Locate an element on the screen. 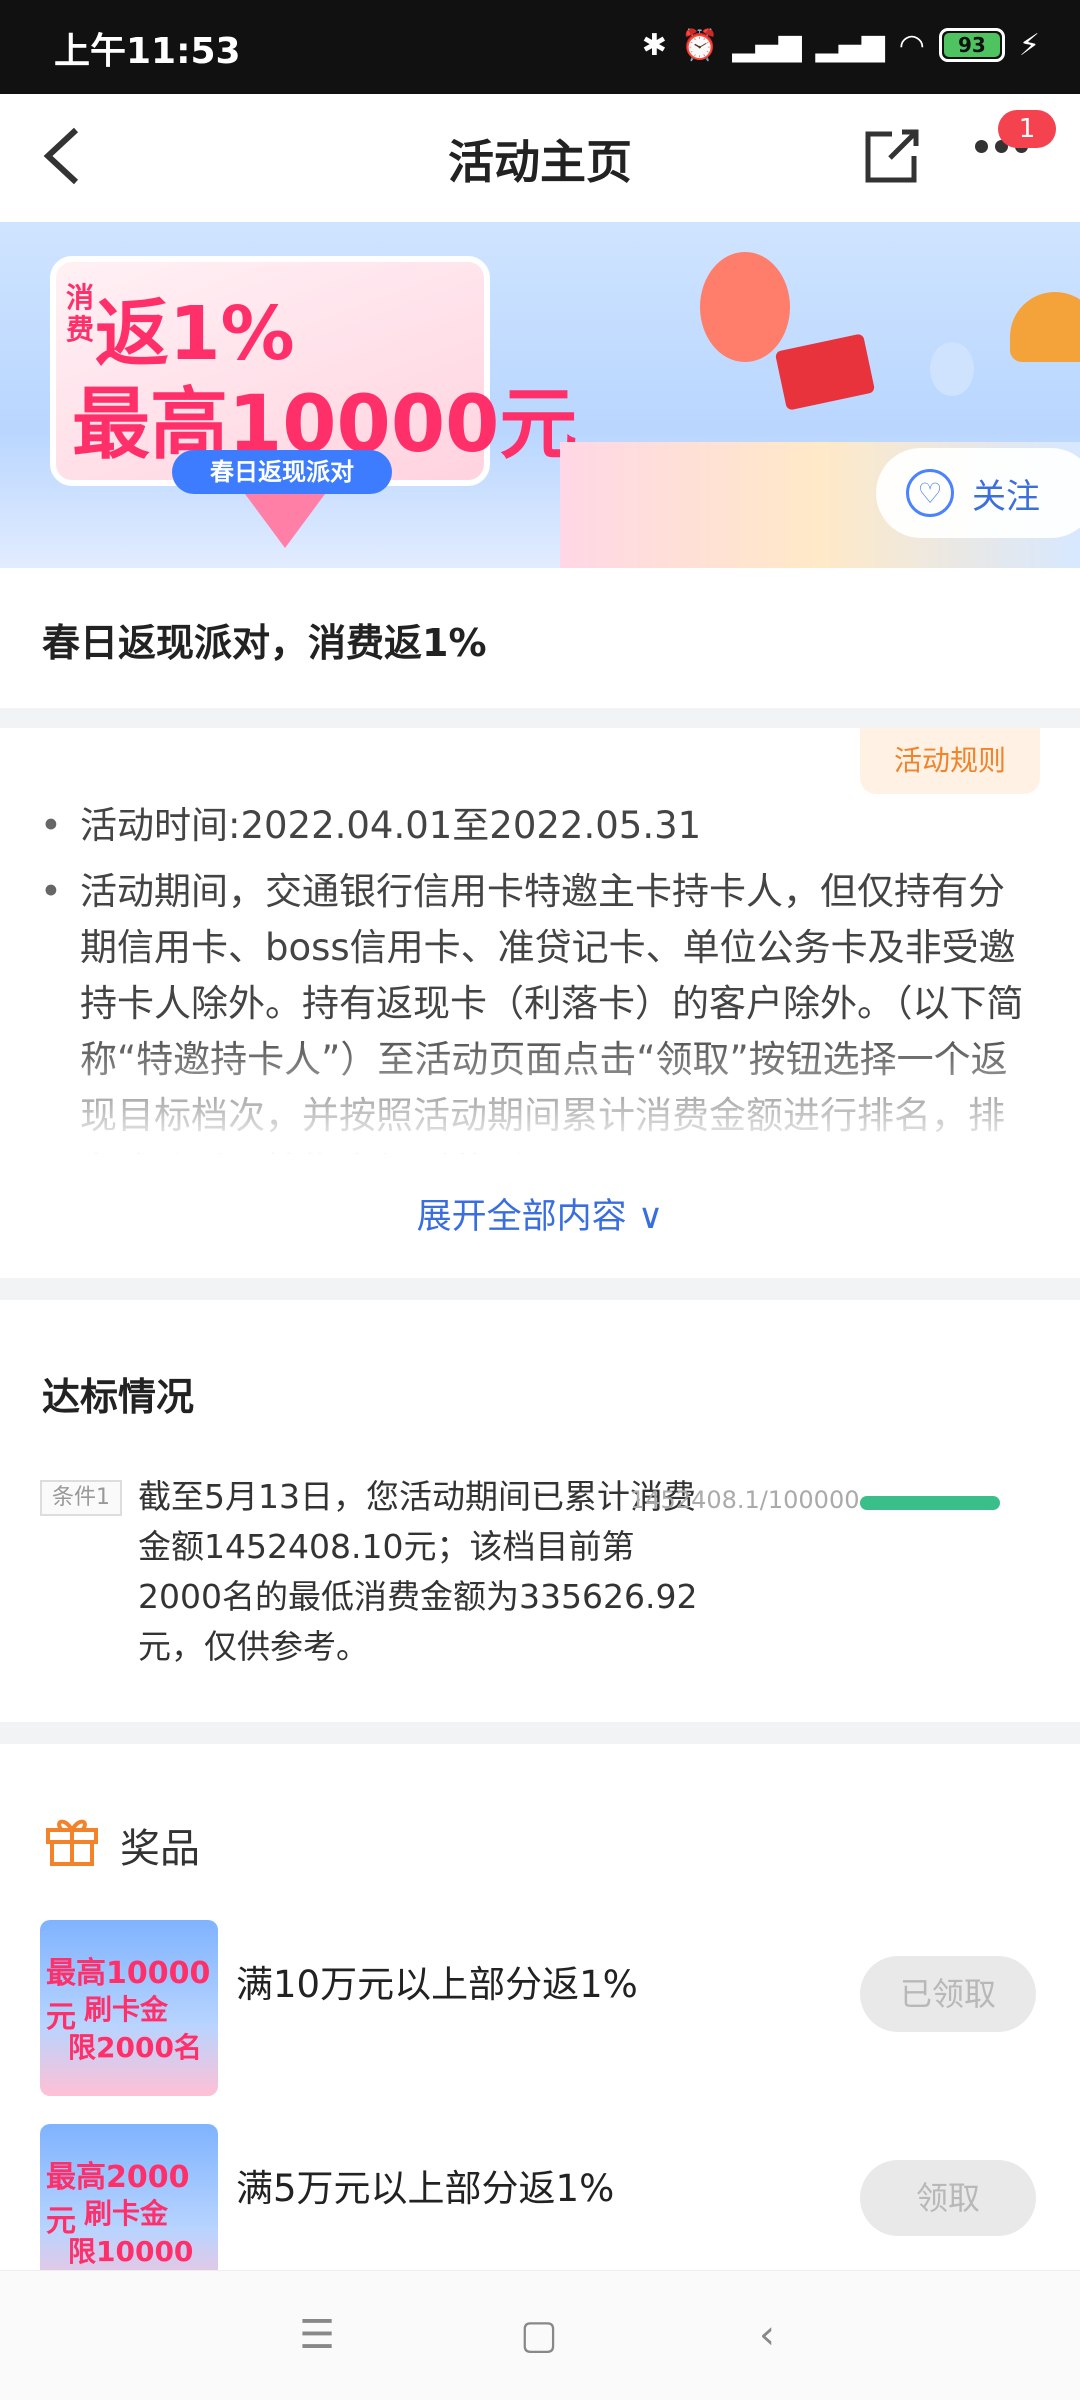  gift-icon is located at coordinates (72, 1842).